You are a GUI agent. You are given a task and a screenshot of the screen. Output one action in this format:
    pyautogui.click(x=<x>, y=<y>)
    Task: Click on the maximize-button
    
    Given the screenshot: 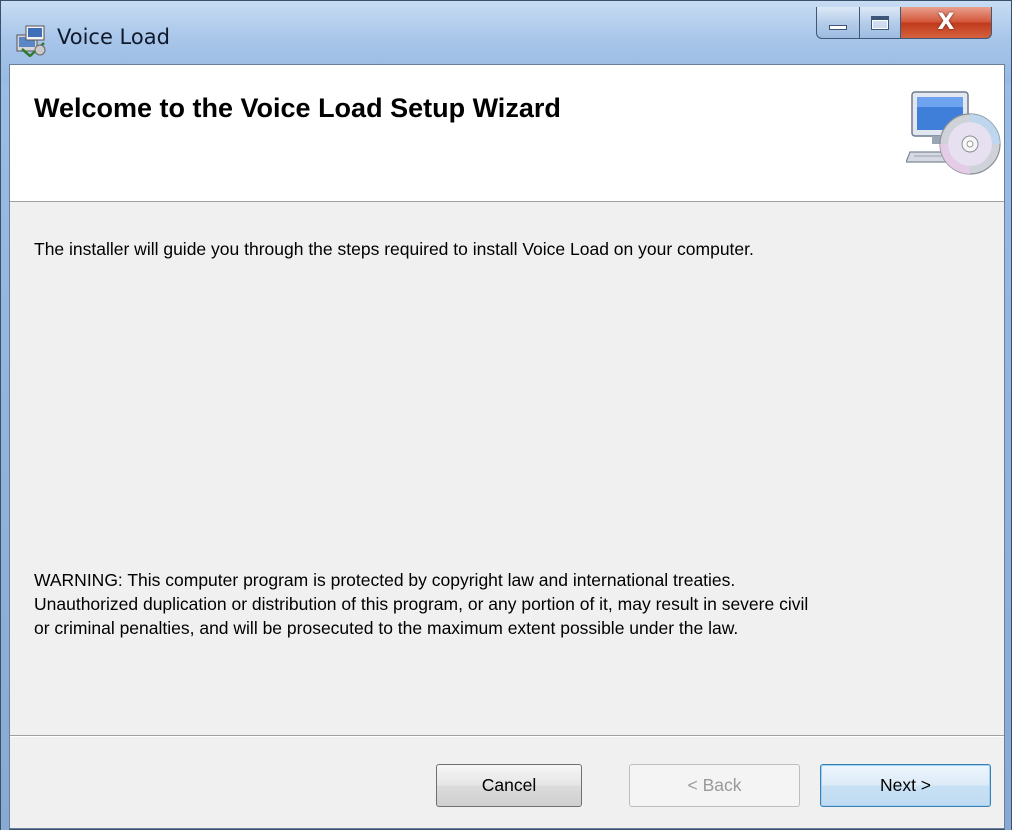 What is the action you would take?
    pyautogui.click(x=880, y=23)
    